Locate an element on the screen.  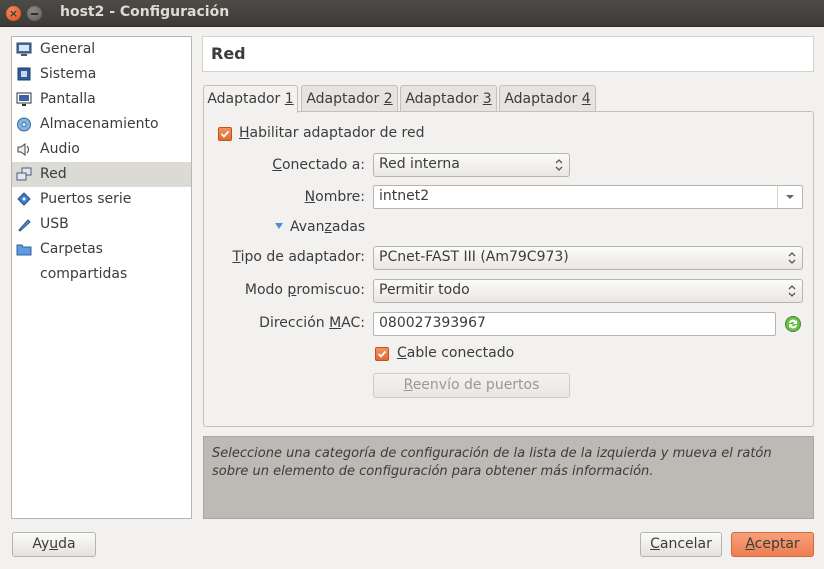
label-part: da is located at coordinates (67, 544).